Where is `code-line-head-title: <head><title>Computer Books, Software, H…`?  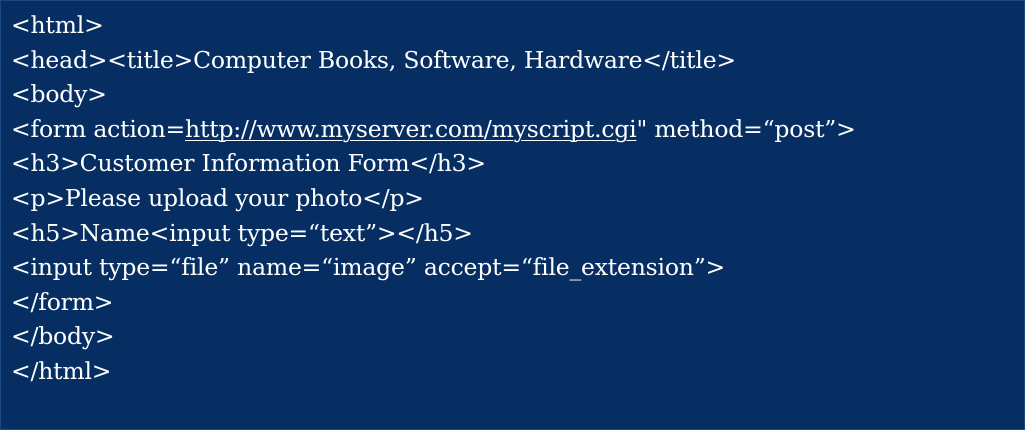
code-line-head-title: <head><title>Computer Books, Software, H… is located at coordinates (373, 59).